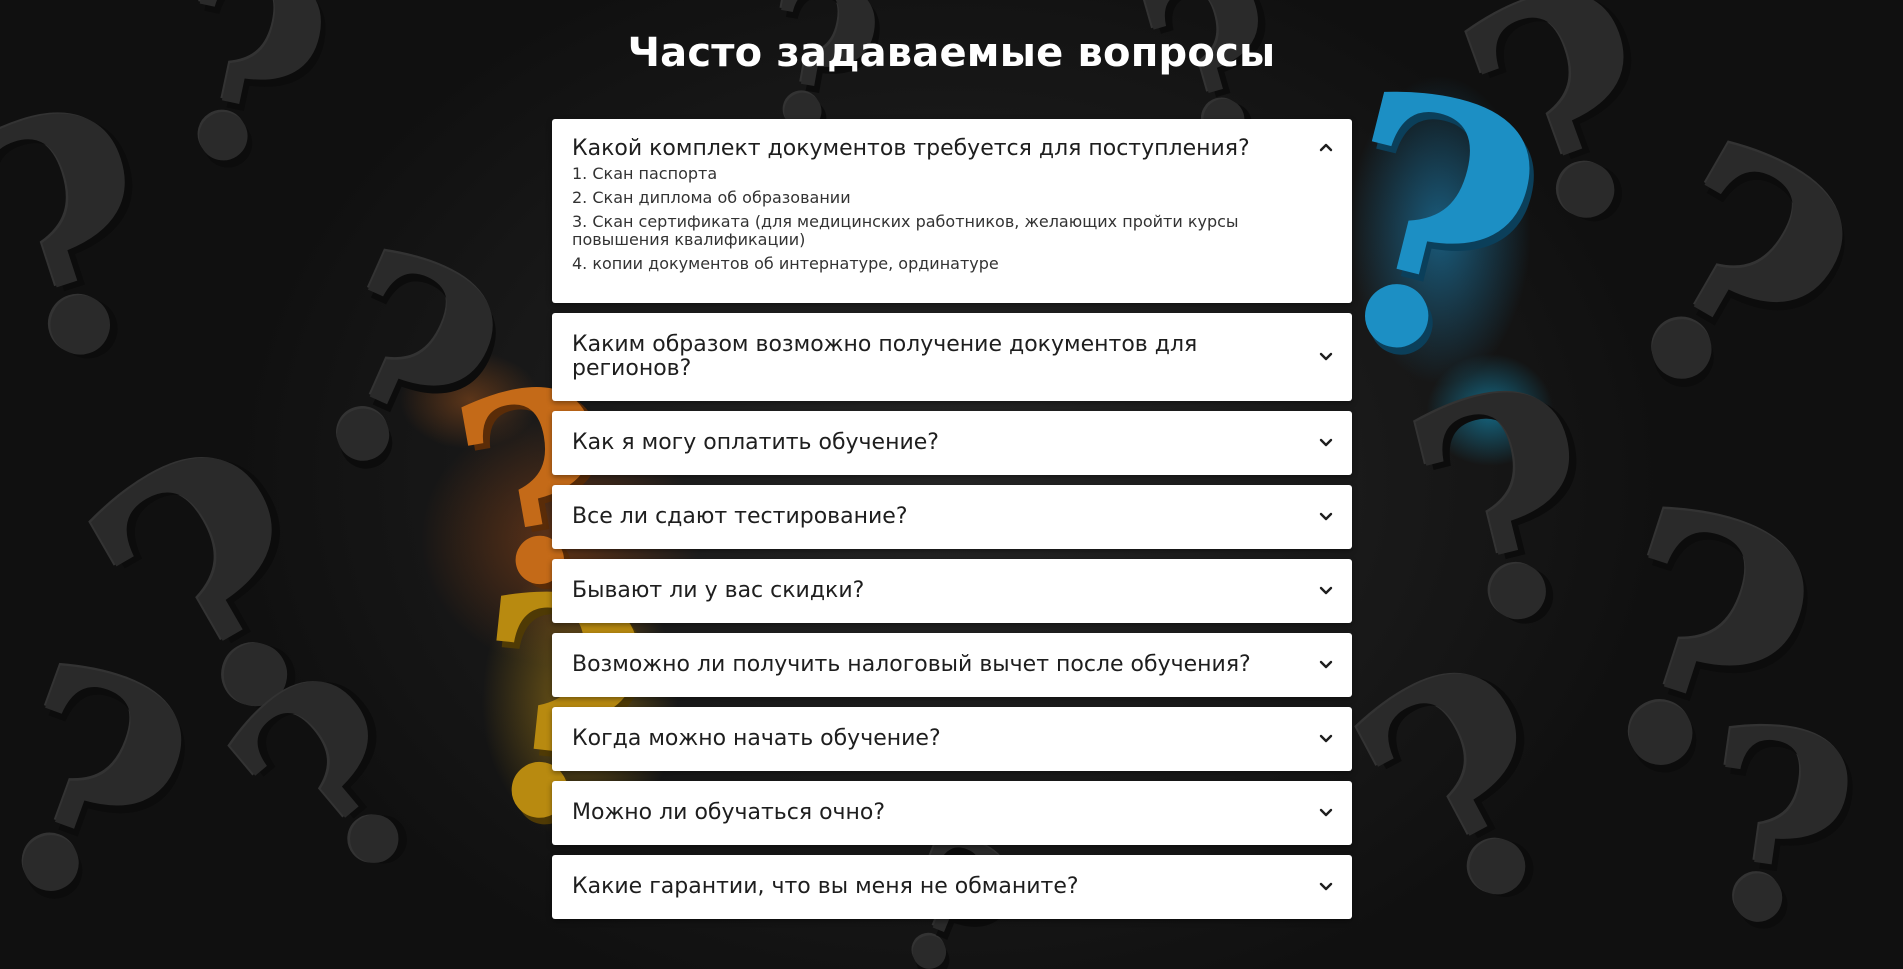  I want to click on faq-question-header: Все ли сдают тестирование?, so click(952, 517).